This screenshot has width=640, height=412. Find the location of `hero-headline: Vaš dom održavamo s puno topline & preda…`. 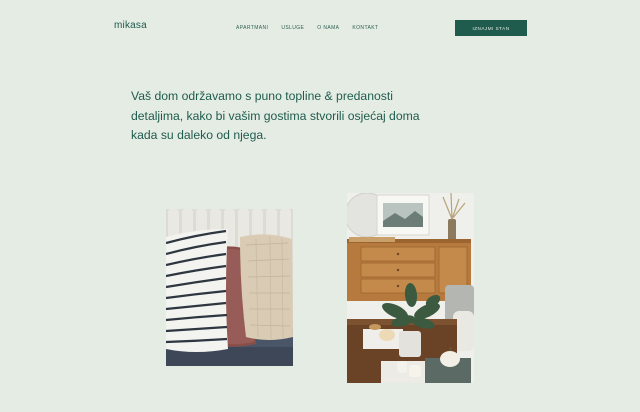

hero-headline: Vaš dom održavamo s puno topline & preda… is located at coordinates (275, 115).